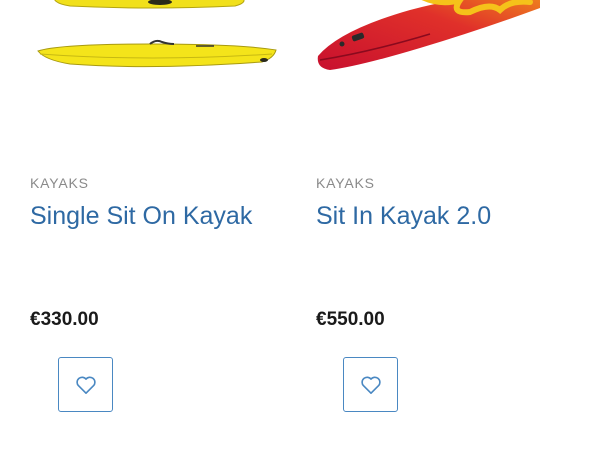  Describe the element at coordinates (403, 216) in the screenshot. I see `product-title-link: Sit In Kayak 2.0` at that location.